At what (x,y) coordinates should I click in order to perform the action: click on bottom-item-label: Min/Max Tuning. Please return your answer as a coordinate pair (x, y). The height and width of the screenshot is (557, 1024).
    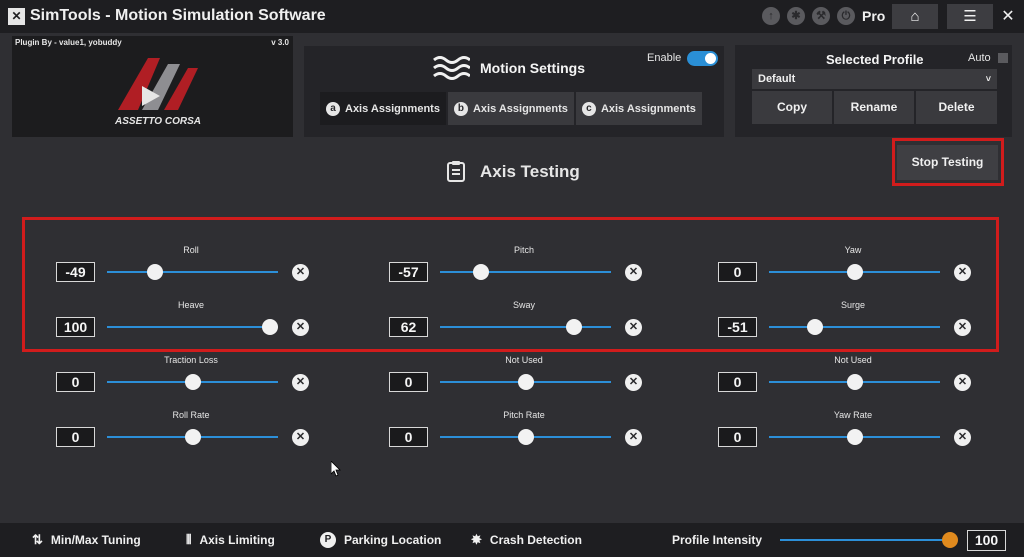
    Looking at the image, I should click on (95, 540).